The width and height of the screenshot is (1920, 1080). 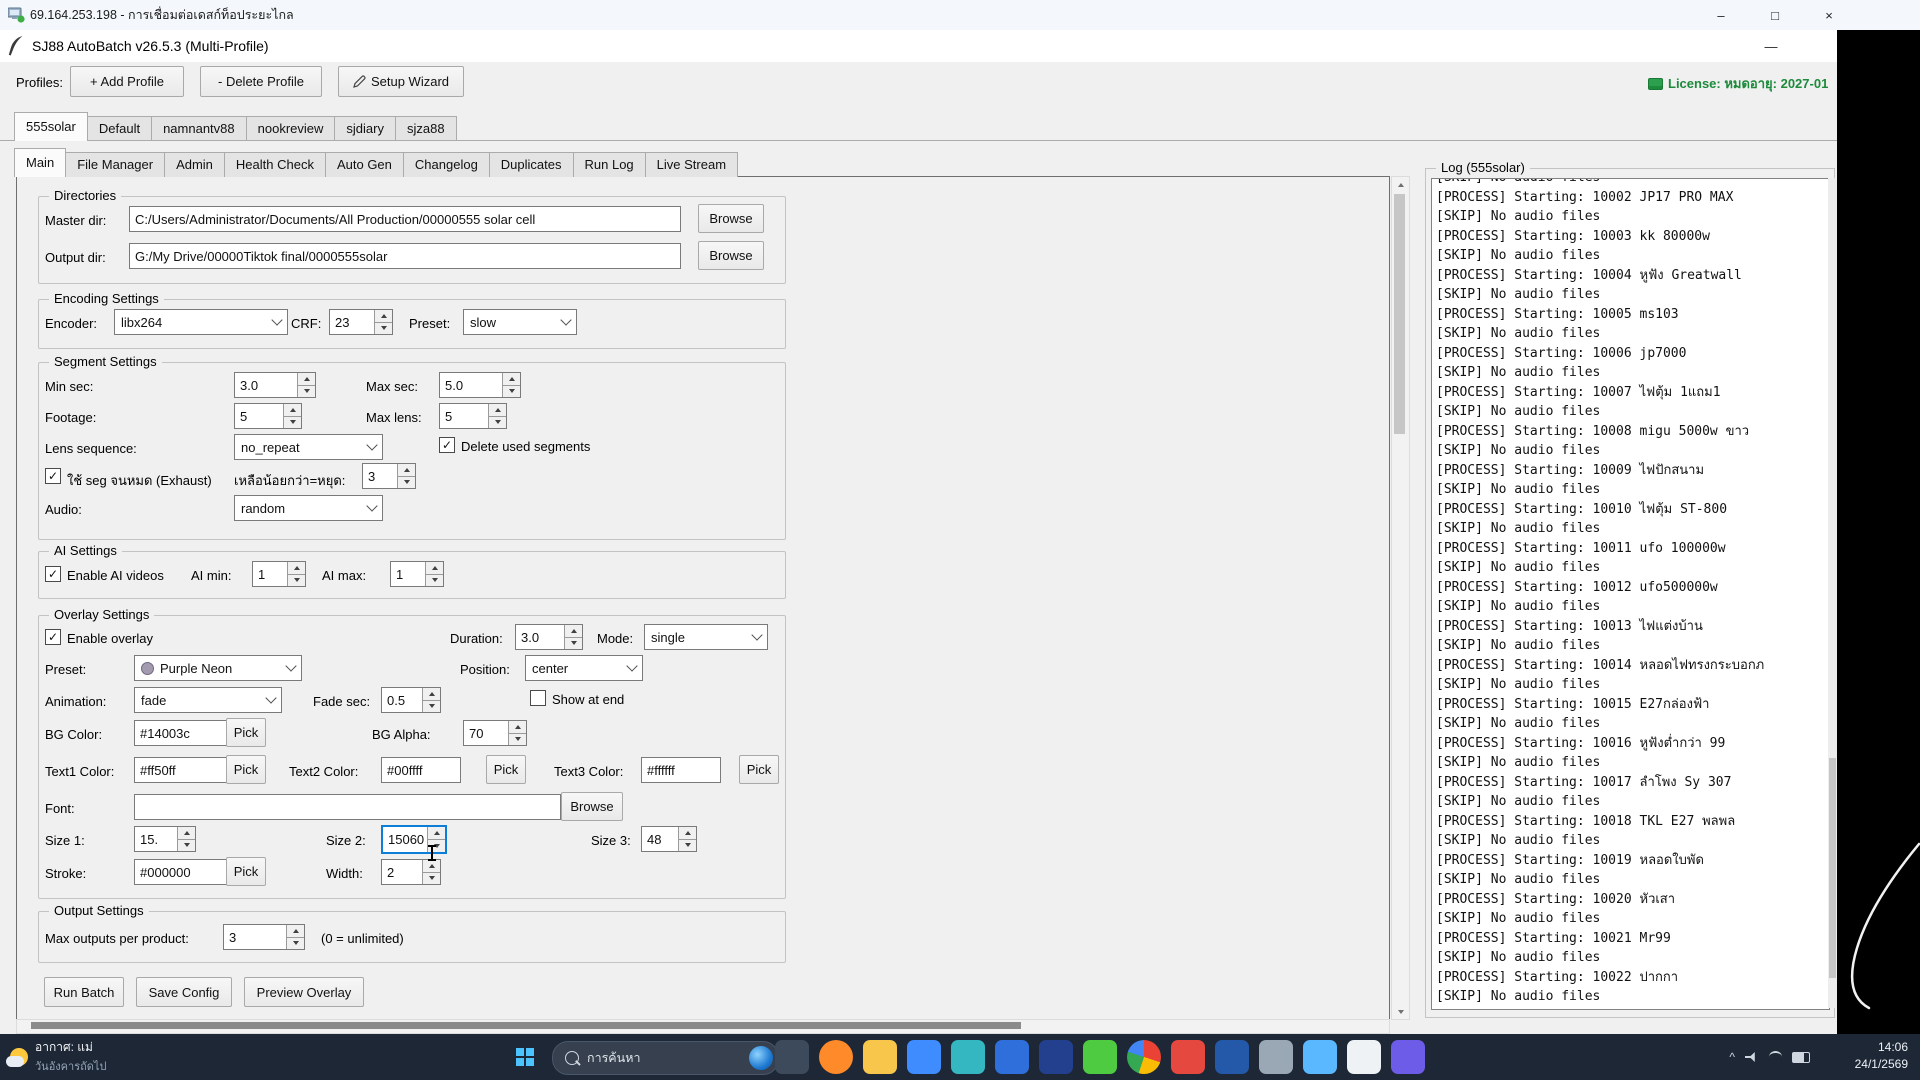 I want to click on start-button, so click(x=525, y=1057).